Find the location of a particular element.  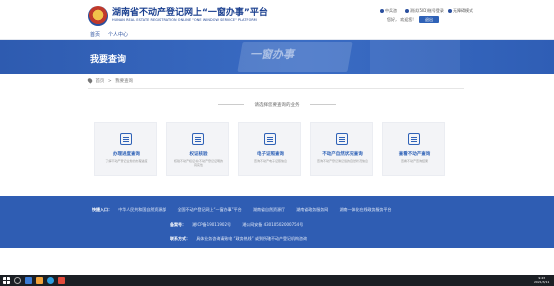

user-icon is located at coordinates (382, 11).